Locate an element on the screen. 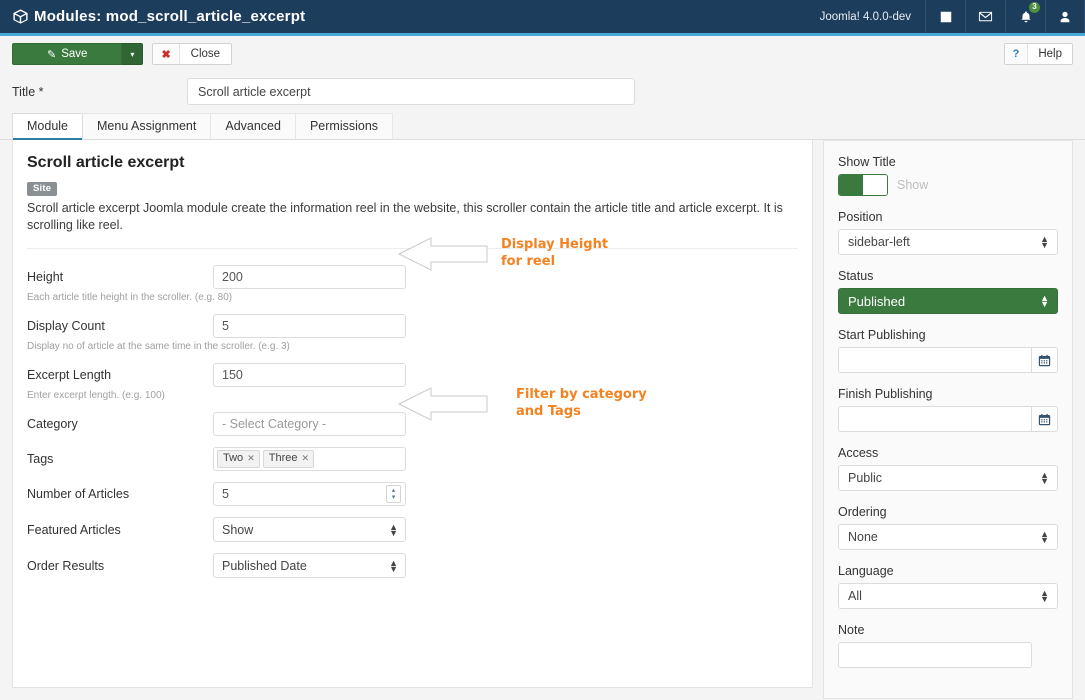  close-button-label: Close is located at coordinates (205, 54).